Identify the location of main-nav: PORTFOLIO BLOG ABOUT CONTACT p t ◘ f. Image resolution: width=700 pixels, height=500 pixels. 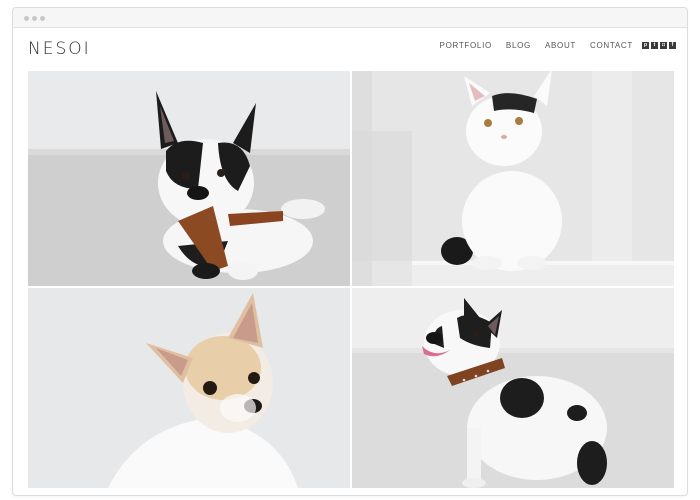
(551, 45).